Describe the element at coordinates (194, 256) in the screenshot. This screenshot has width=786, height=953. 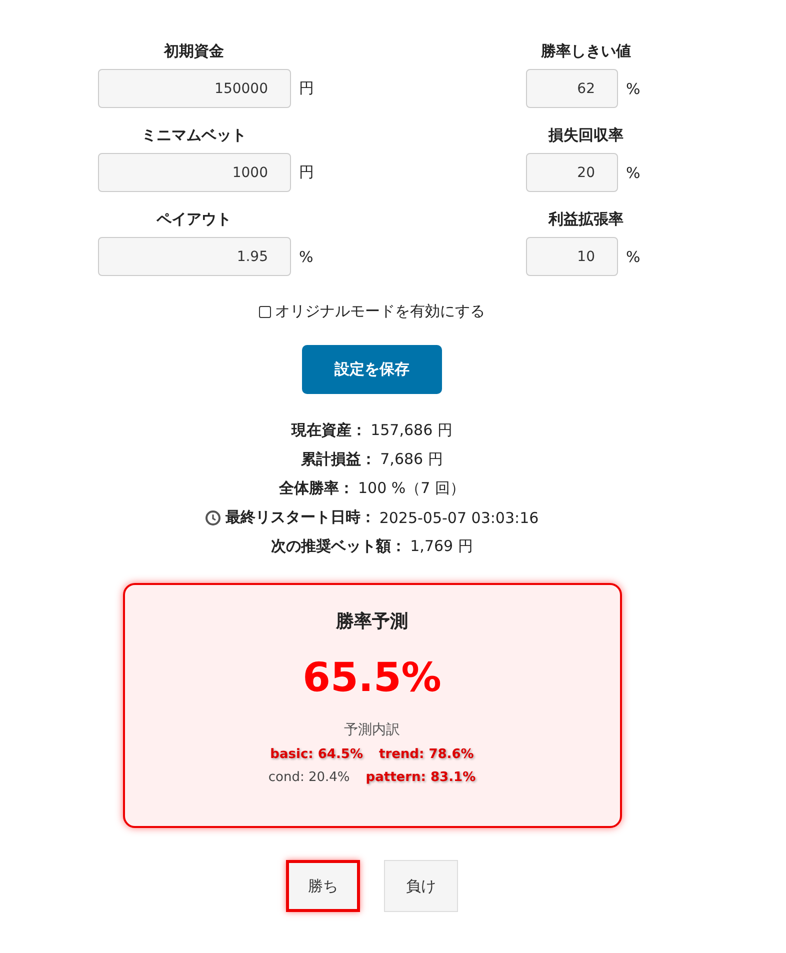
I see `input-field: 1.95` at that location.